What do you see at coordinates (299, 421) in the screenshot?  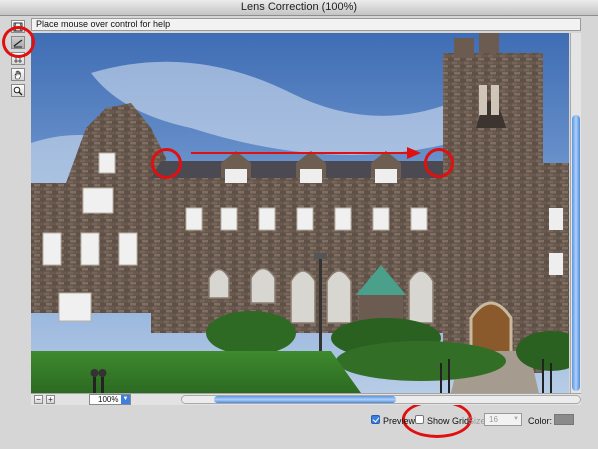 I see `options-bar: Preview Show Grid Size: 16 ▼ Color:` at bounding box center [299, 421].